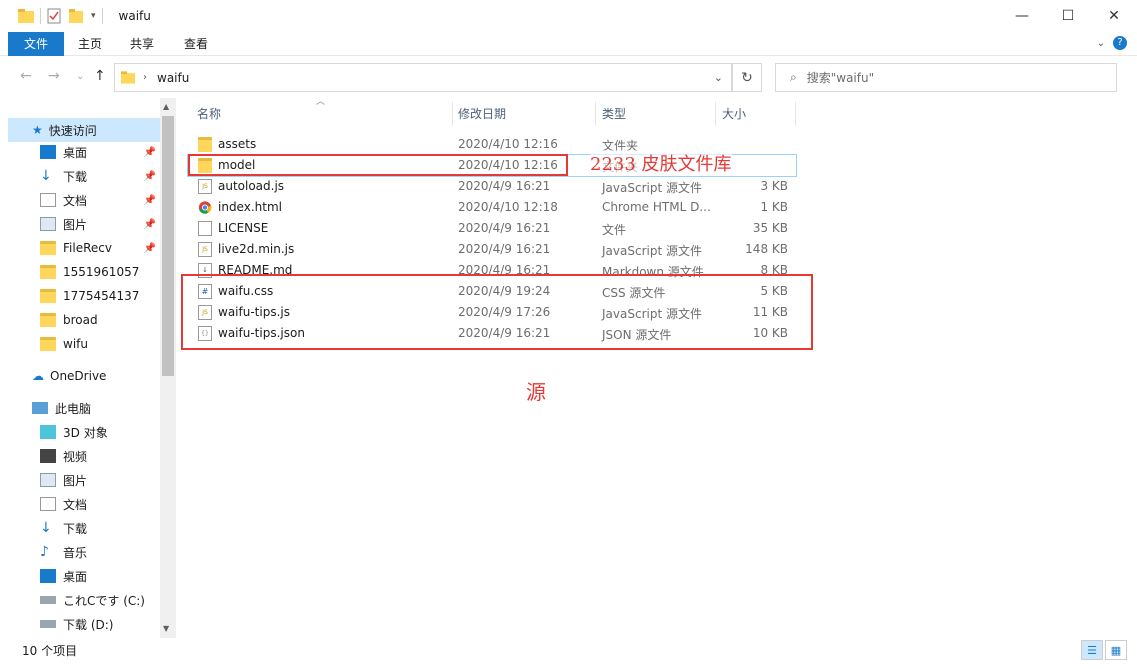 The width and height of the screenshot is (1137, 669). What do you see at coordinates (48, 600) in the screenshot?
I see `drive-icon` at bounding box center [48, 600].